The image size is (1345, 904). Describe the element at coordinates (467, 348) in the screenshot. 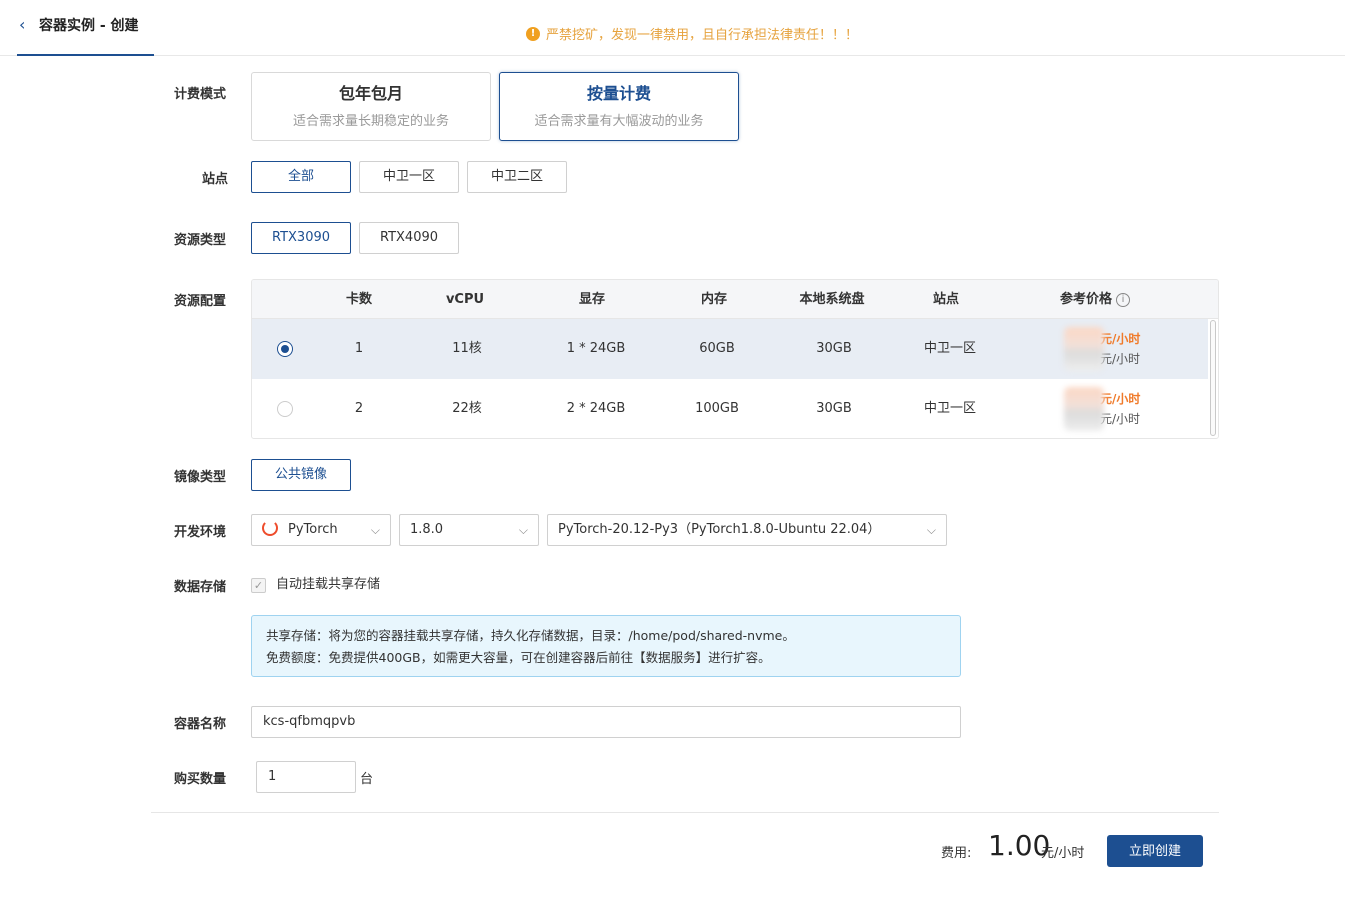

I see `cell-vcpu: 11核` at that location.